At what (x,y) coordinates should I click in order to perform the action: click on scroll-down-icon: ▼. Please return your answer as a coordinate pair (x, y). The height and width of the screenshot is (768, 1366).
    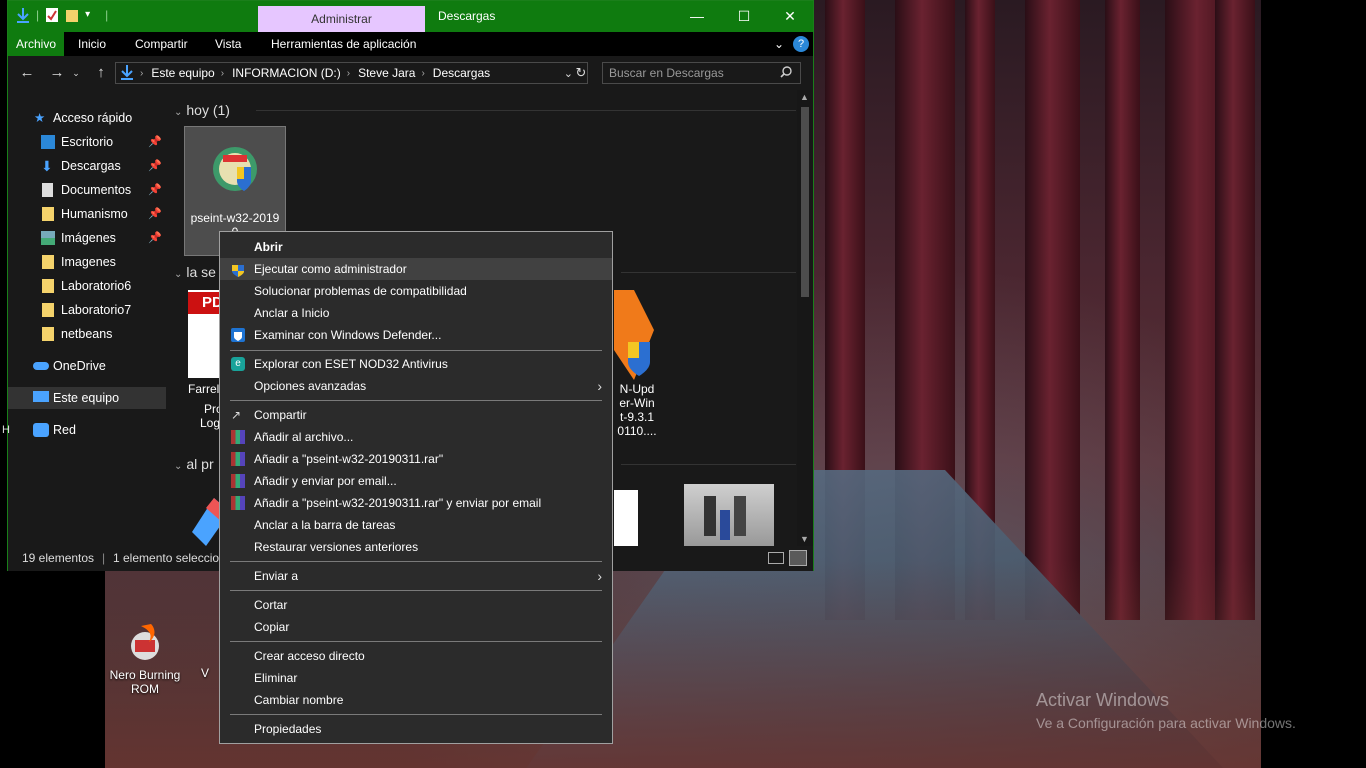
    Looking at the image, I should click on (804, 539).